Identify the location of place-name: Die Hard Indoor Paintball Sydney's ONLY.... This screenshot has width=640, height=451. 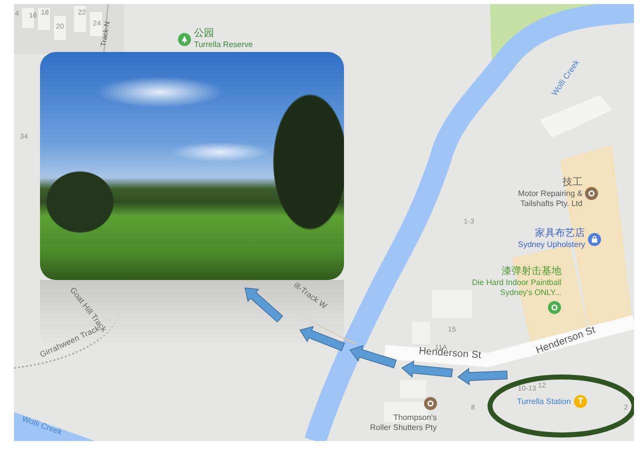
(517, 288).